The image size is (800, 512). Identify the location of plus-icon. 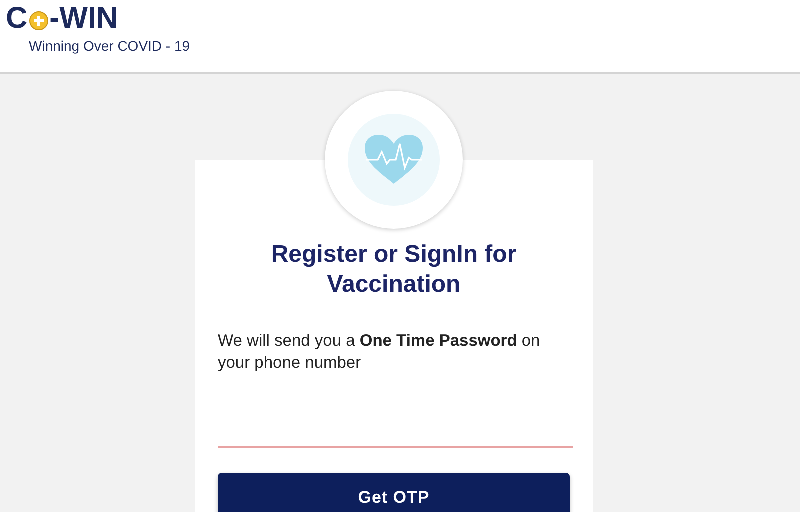
(38, 21).